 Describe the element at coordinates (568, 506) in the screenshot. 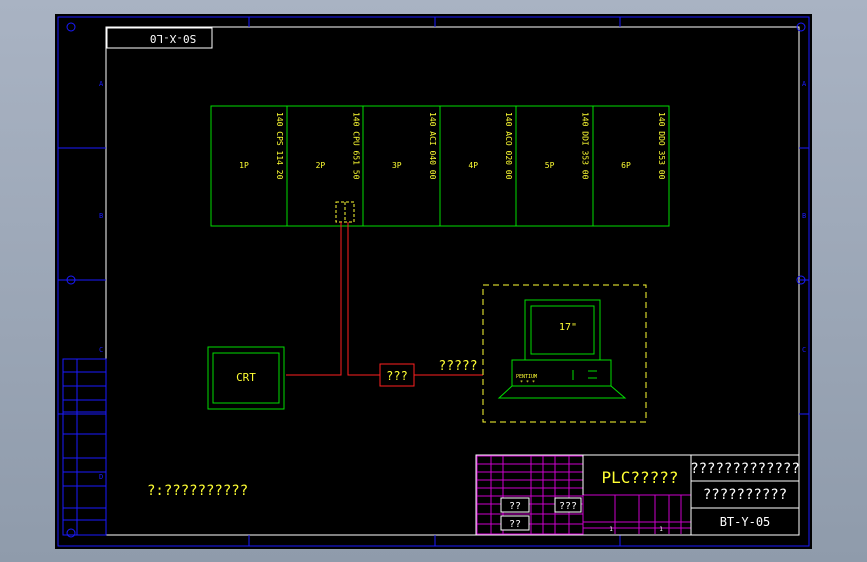

I see `title-block-cell-b: ???` at that location.